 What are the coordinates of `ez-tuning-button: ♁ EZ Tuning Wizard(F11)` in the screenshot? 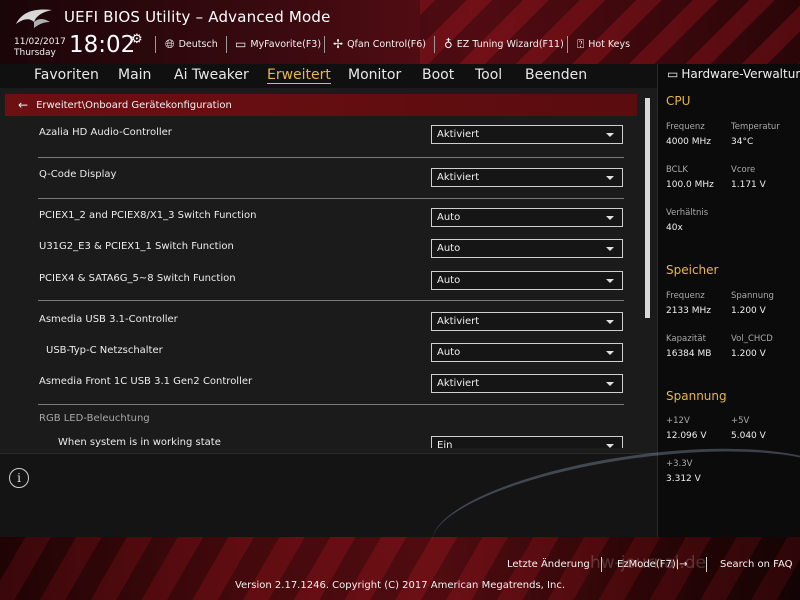 It's located at (504, 44).